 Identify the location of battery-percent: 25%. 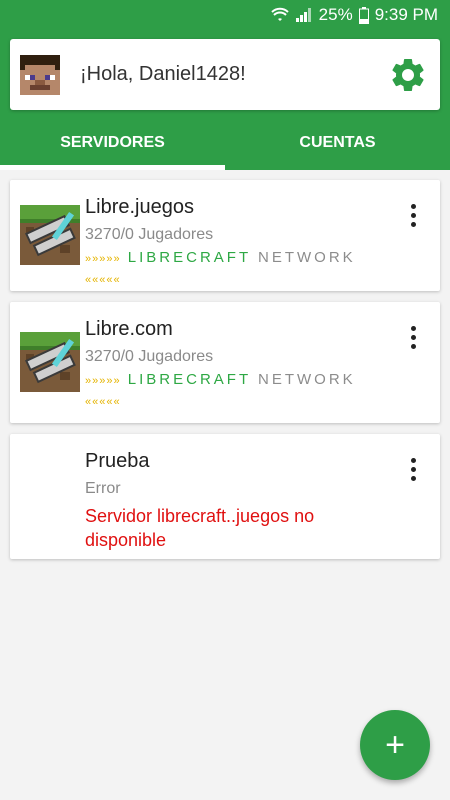
(335, 14).